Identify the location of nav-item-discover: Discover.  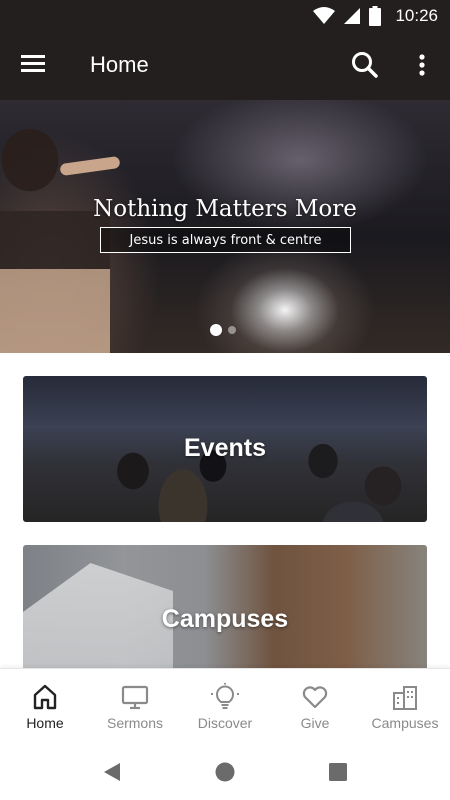
(225, 706).